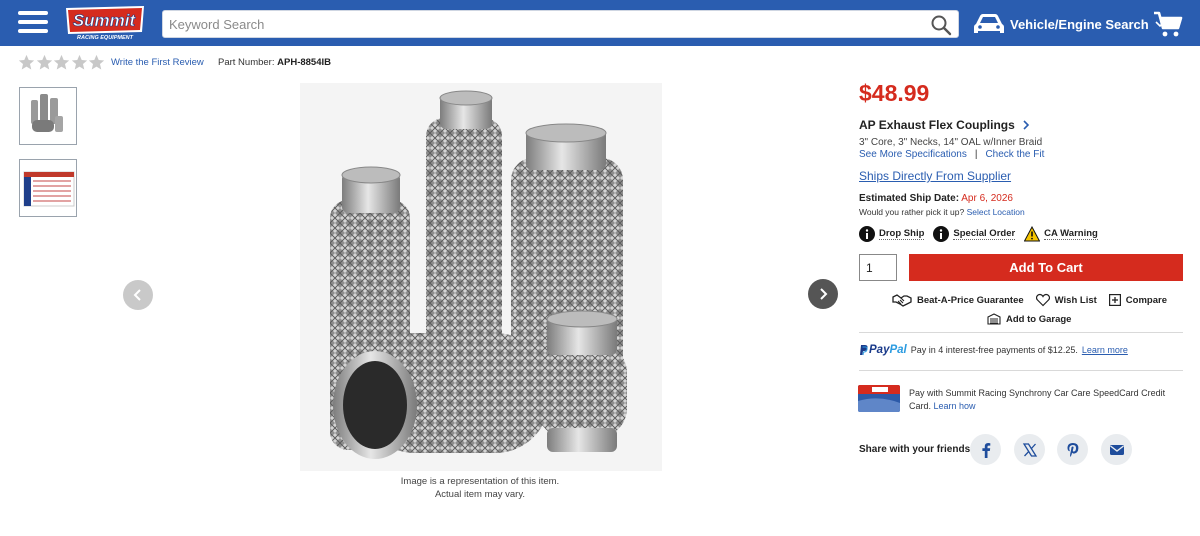 This screenshot has height=536, width=1200. I want to click on drop-ship-badge: Drop Ship, so click(892, 234).